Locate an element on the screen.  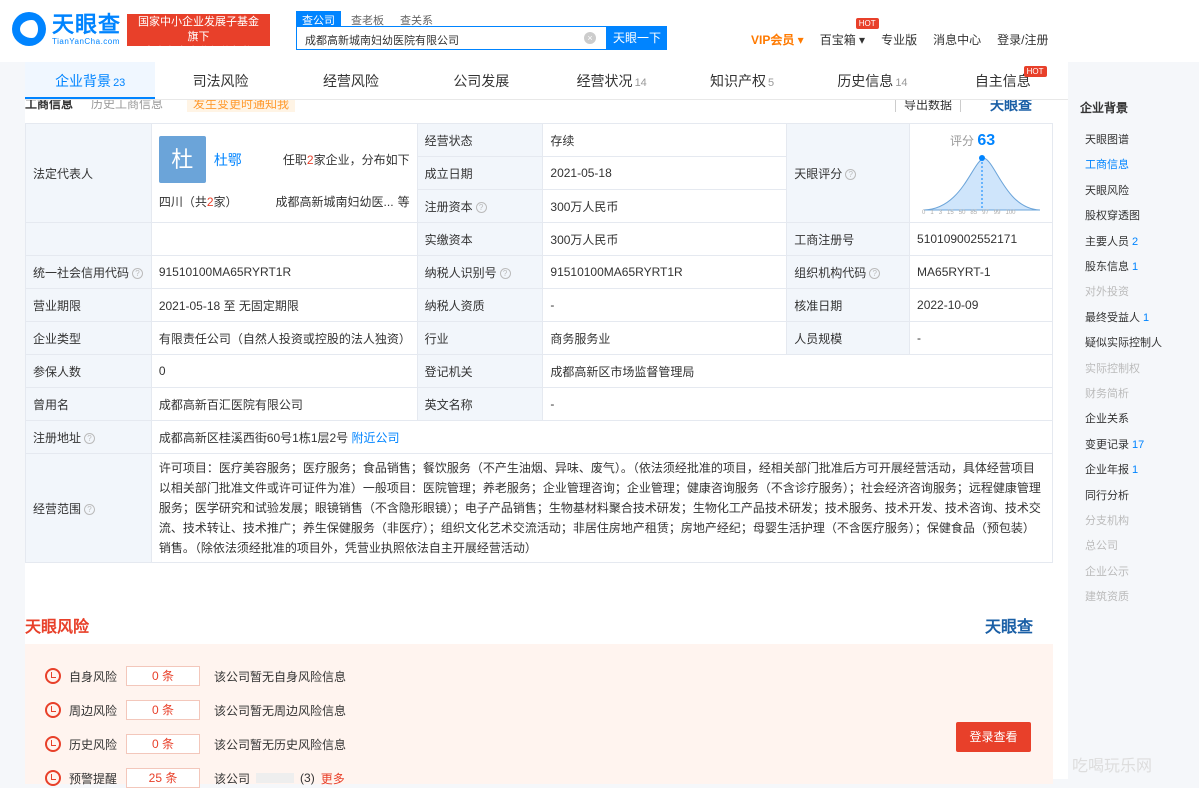
export-button: 导出数据 is located at coordinates (928, 106).